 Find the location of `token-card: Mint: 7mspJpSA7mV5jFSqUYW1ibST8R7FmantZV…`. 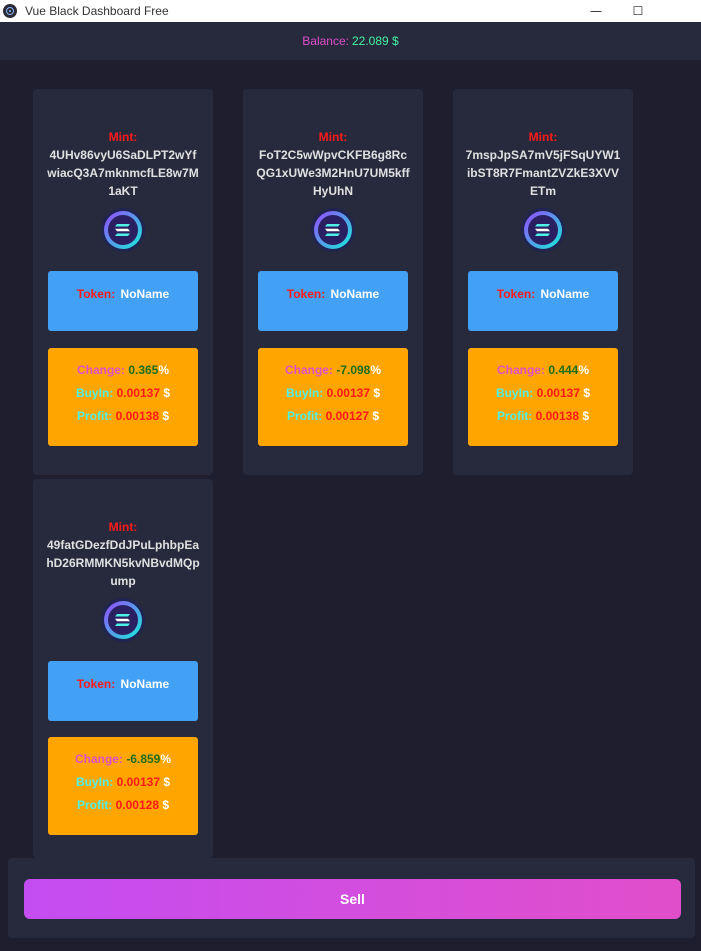

token-card: Mint: 7mspJpSA7mV5jFSqUYW1ibST8R7FmantZV… is located at coordinates (543, 282).